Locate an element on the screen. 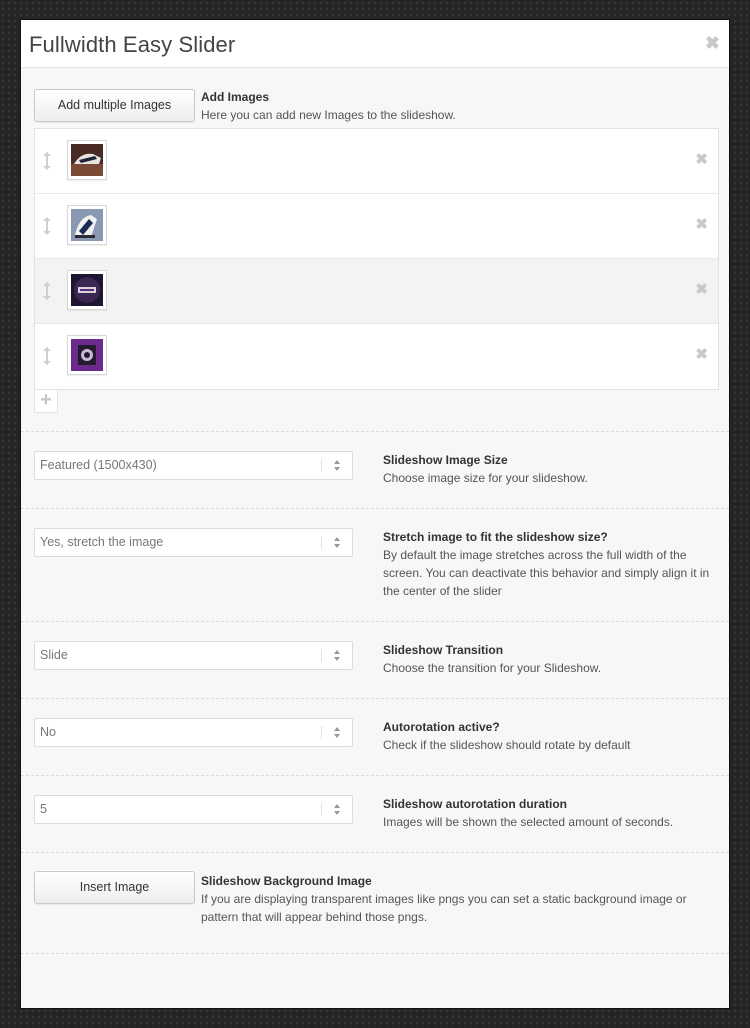 This screenshot has height=1028, width=750. autorotation-label: Autorotation active? is located at coordinates (441, 727).